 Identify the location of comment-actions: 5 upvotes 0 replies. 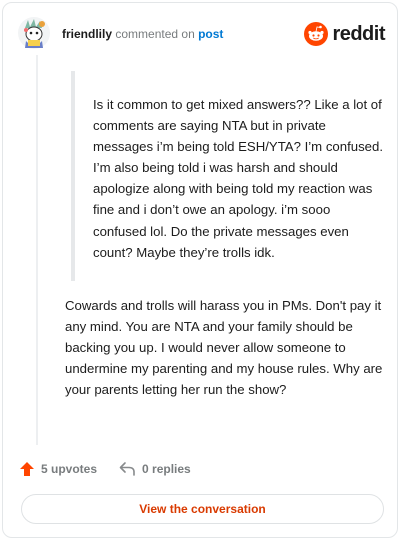
(105, 469).